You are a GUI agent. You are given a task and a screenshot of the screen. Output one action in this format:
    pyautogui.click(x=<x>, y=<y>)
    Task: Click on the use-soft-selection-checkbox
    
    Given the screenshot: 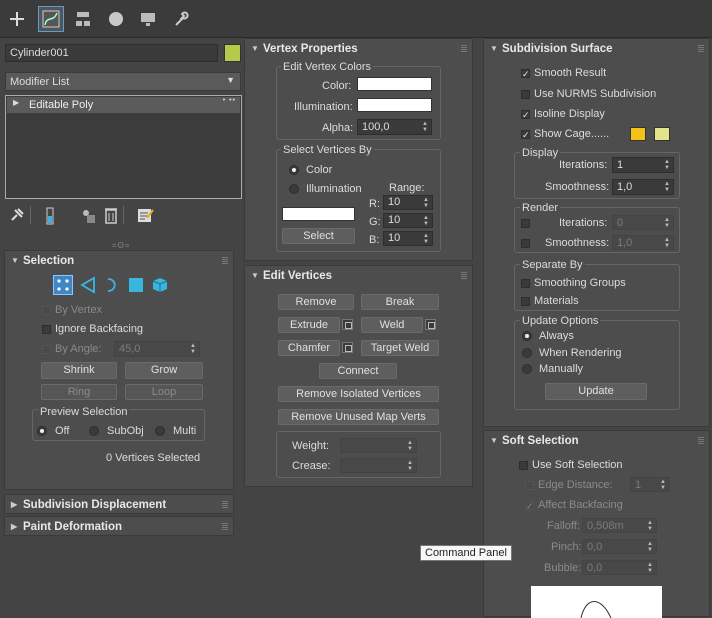 What is the action you would take?
    pyautogui.click(x=523, y=465)
    